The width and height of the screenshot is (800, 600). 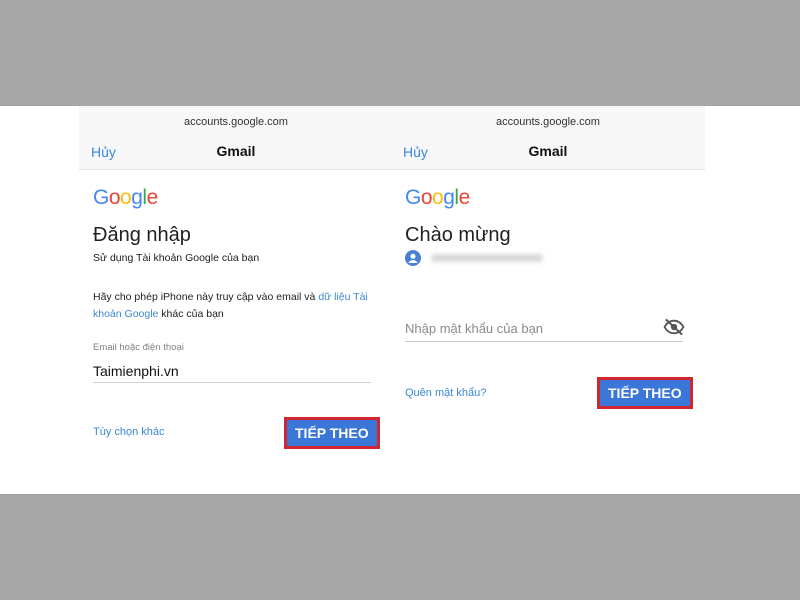 I want to click on account-circle-icon, so click(x=413, y=258).